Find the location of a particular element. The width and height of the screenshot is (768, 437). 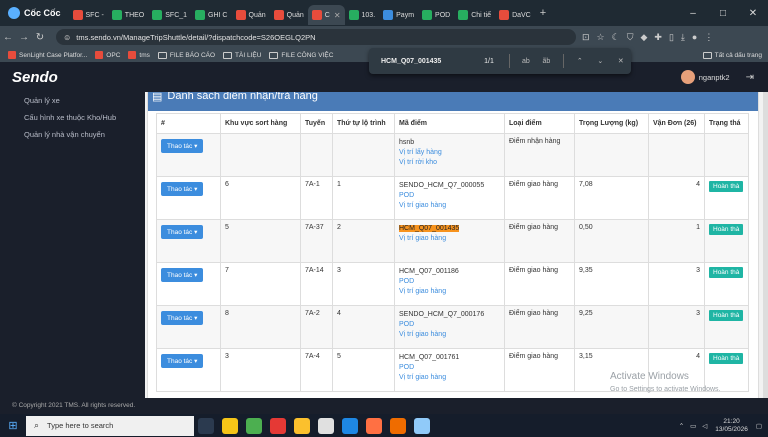

stop-link: Vị trí rời kho is located at coordinates (449, 163).